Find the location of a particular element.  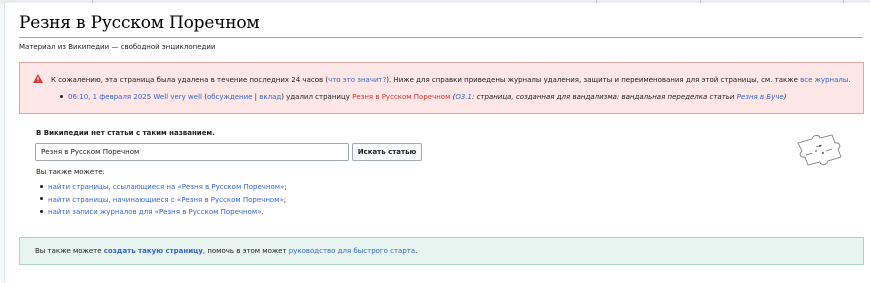

quick-start-guide-link: руководство для быстрого старта is located at coordinates (352, 251).